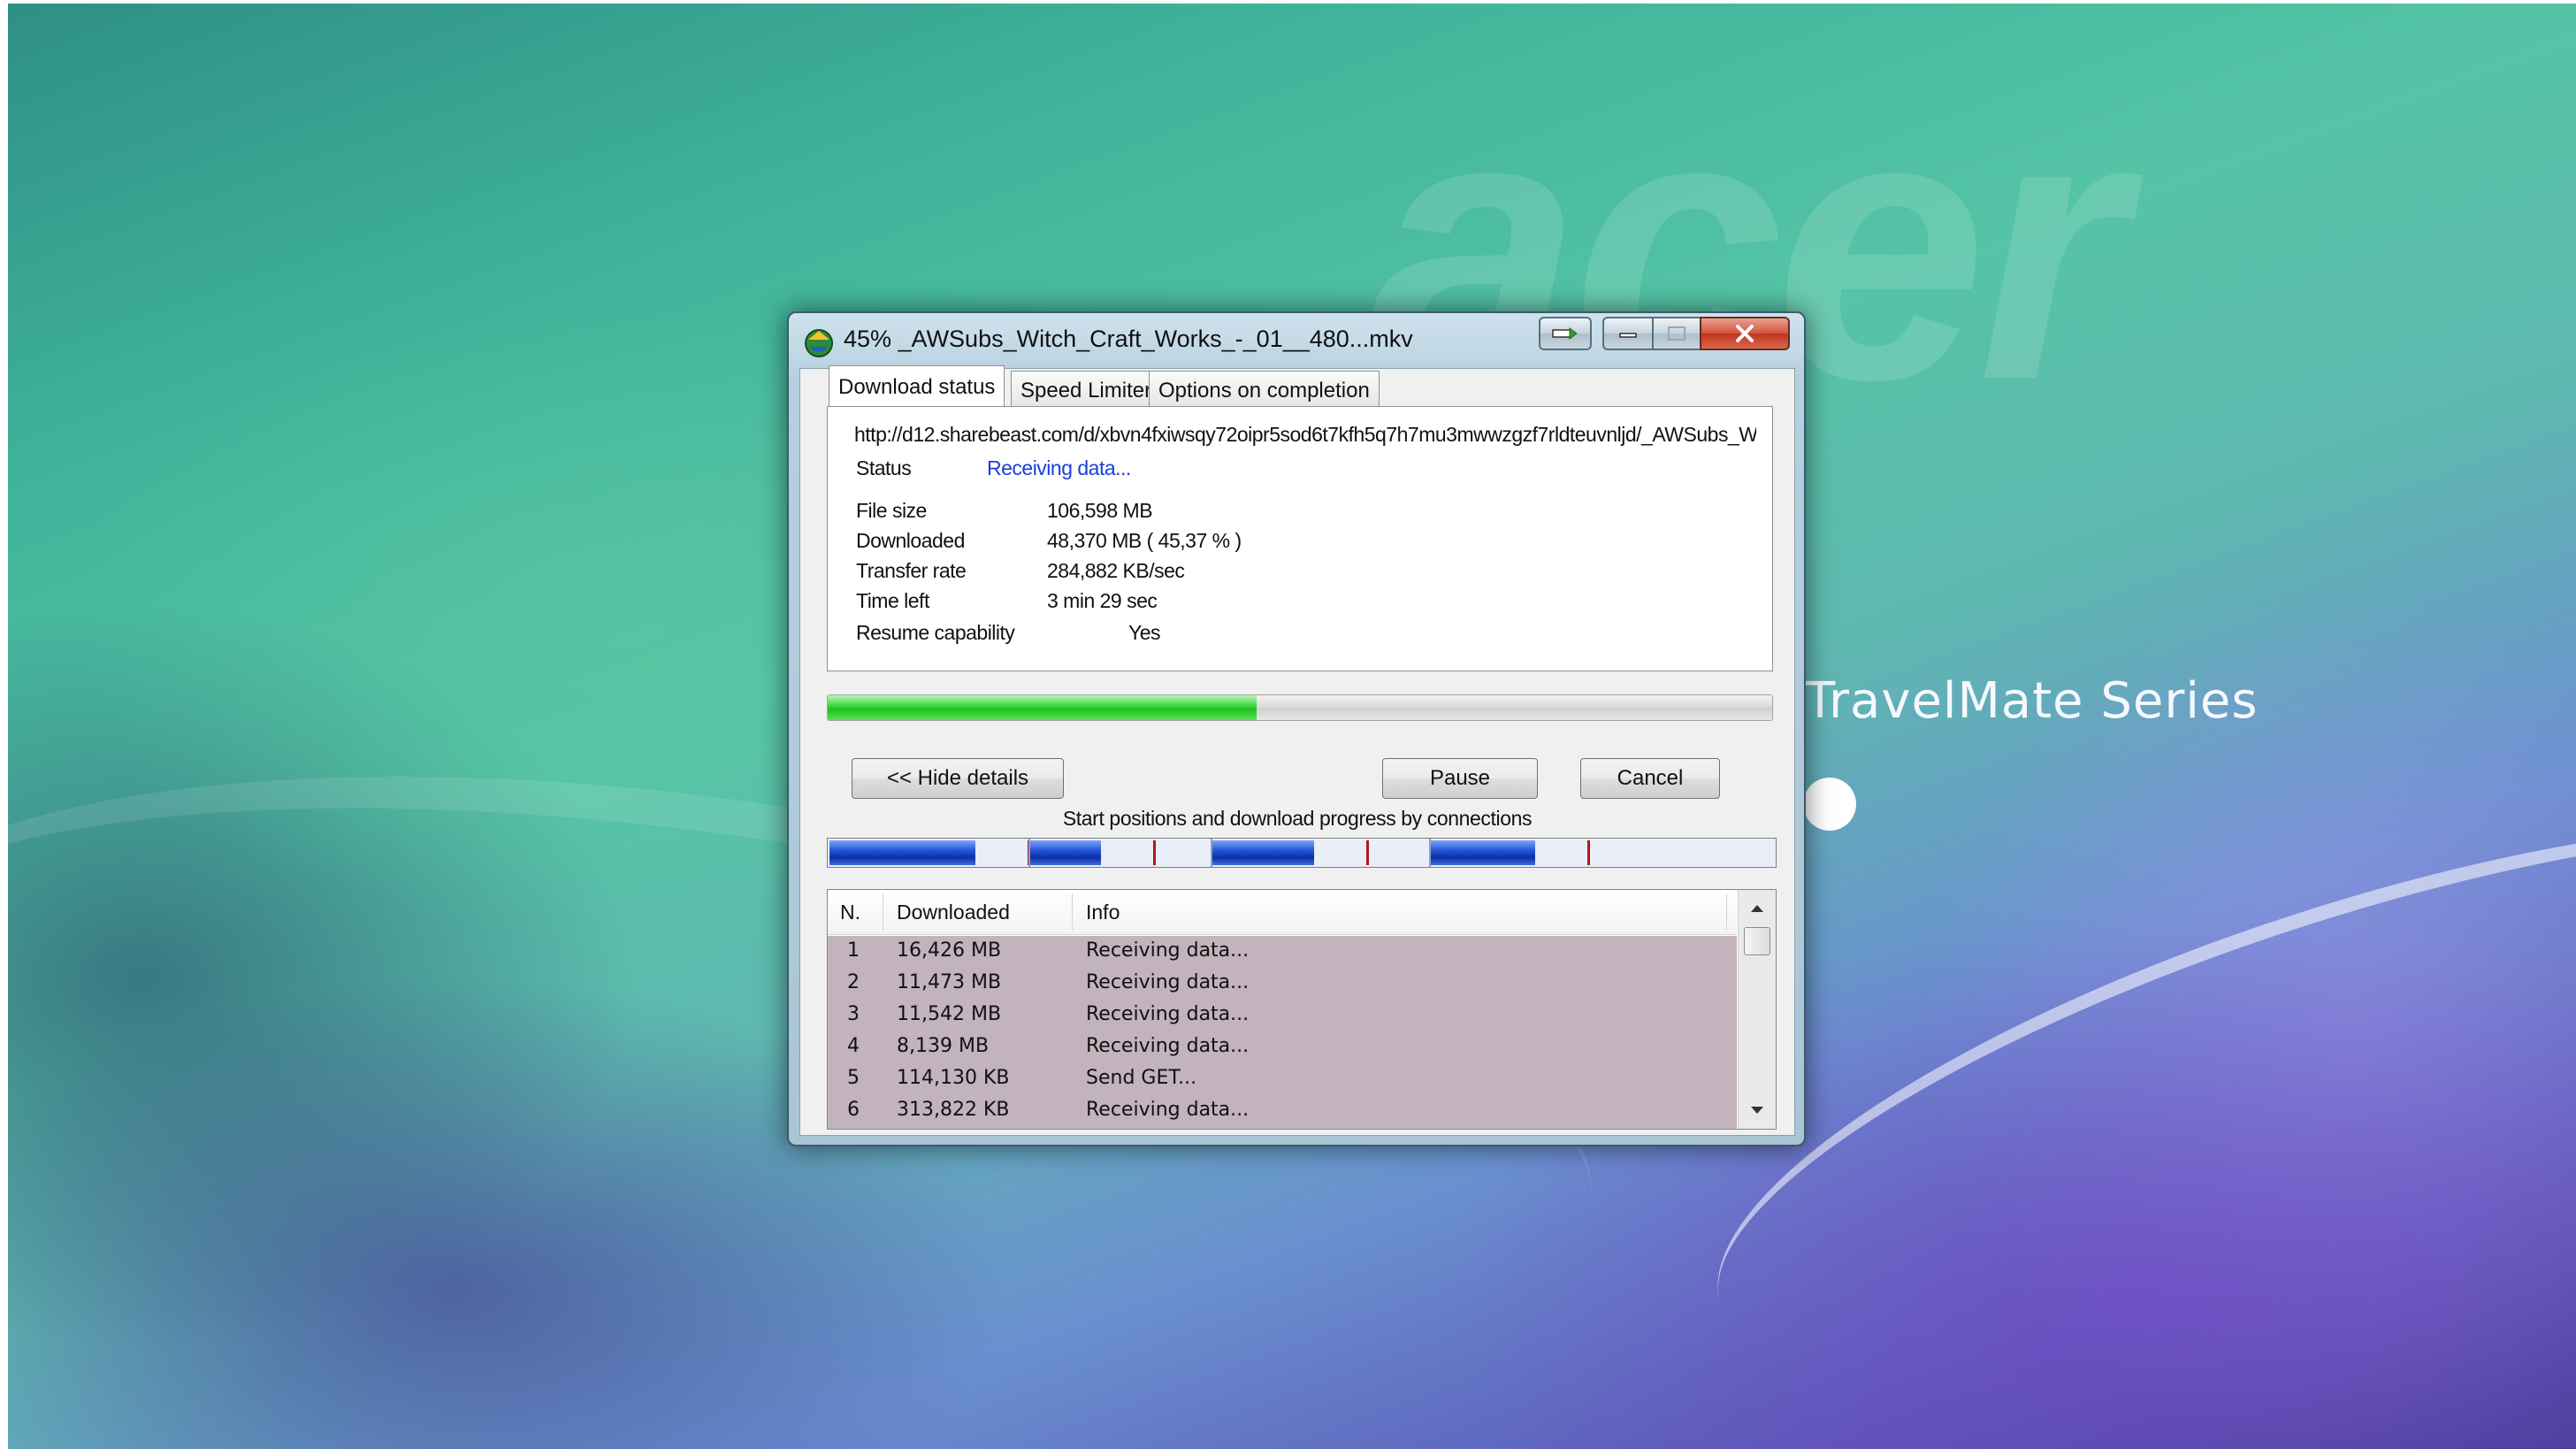  Describe the element at coordinates (950, 950) in the screenshot. I see `row-downloaded: 16,426 MB` at that location.